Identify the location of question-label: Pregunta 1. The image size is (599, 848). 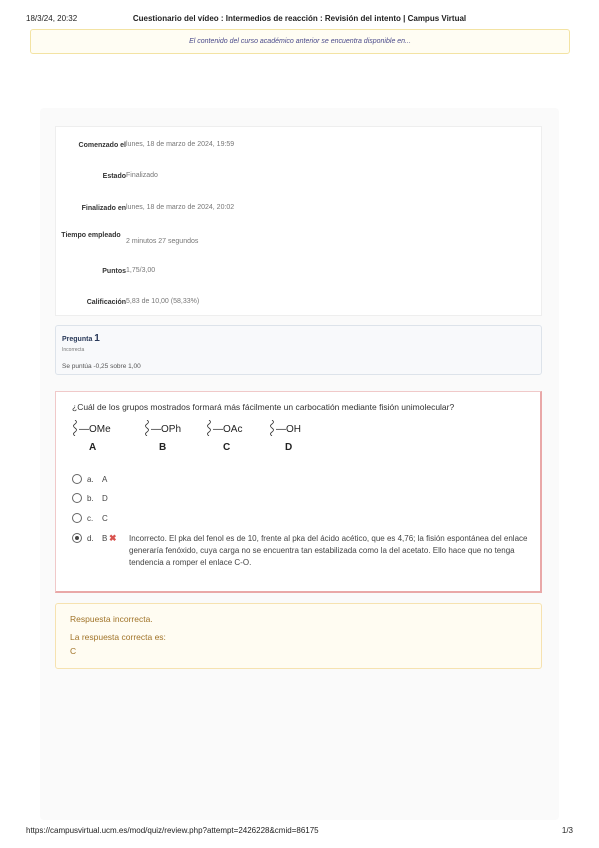
(81, 338).